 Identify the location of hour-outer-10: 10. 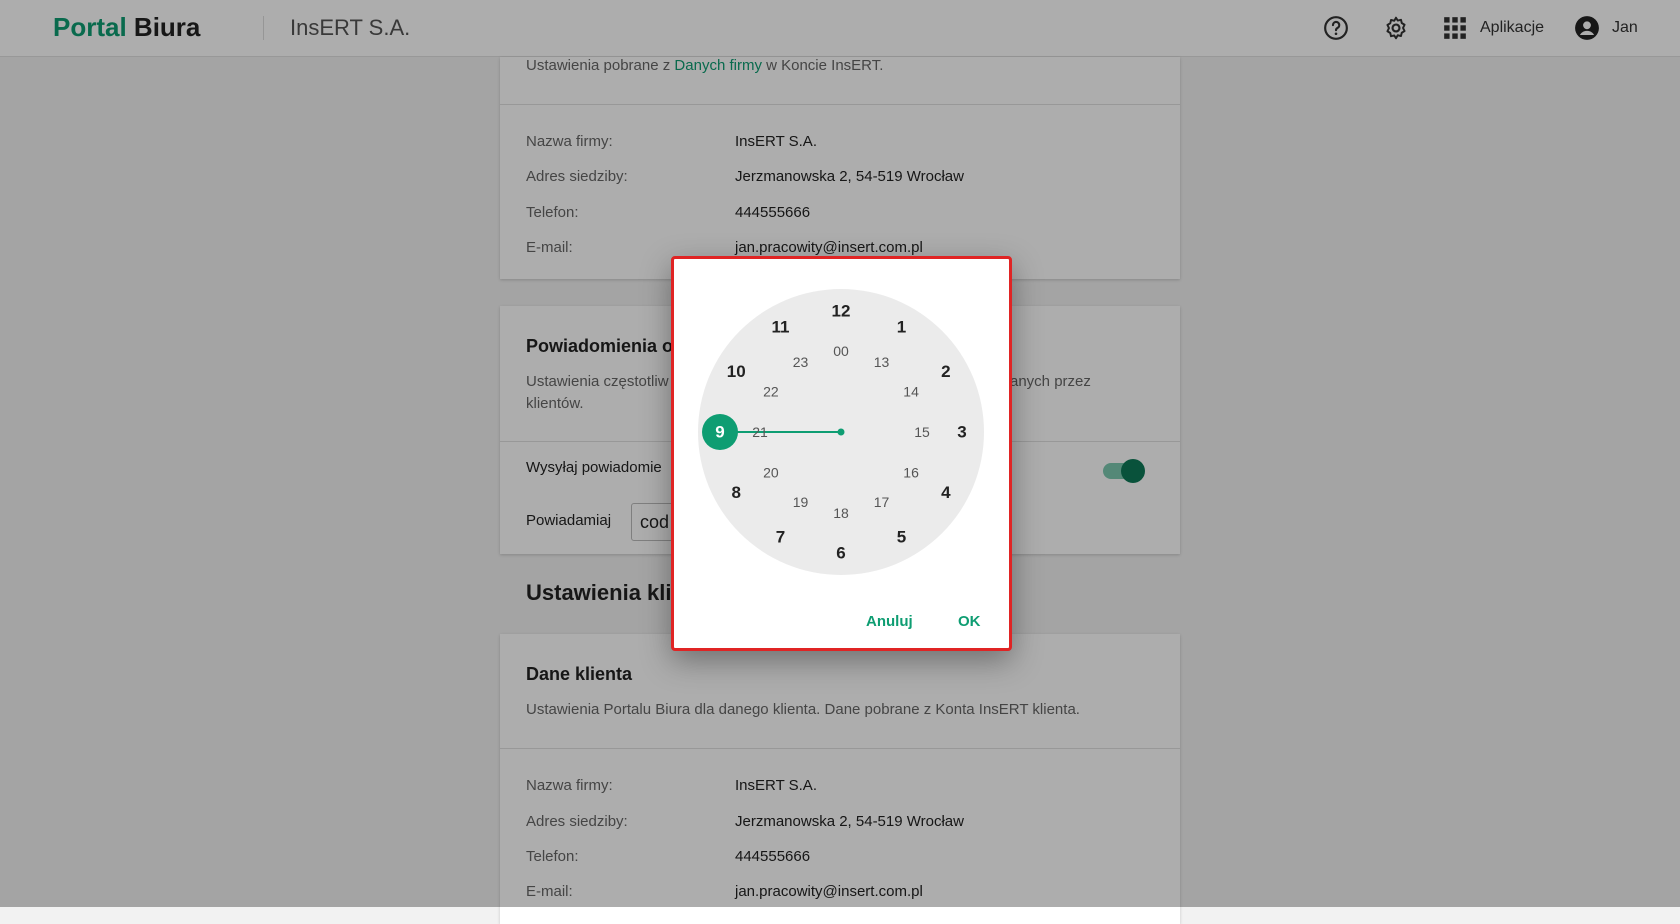
(736, 371).